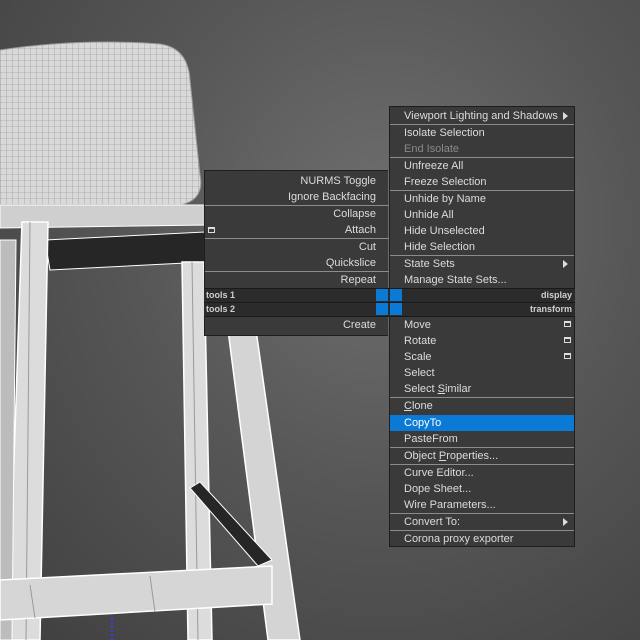 The height and width of the screenshot is (640, 640). I want to click on menu-item-copyto: CopyTo, so click(482, 423).